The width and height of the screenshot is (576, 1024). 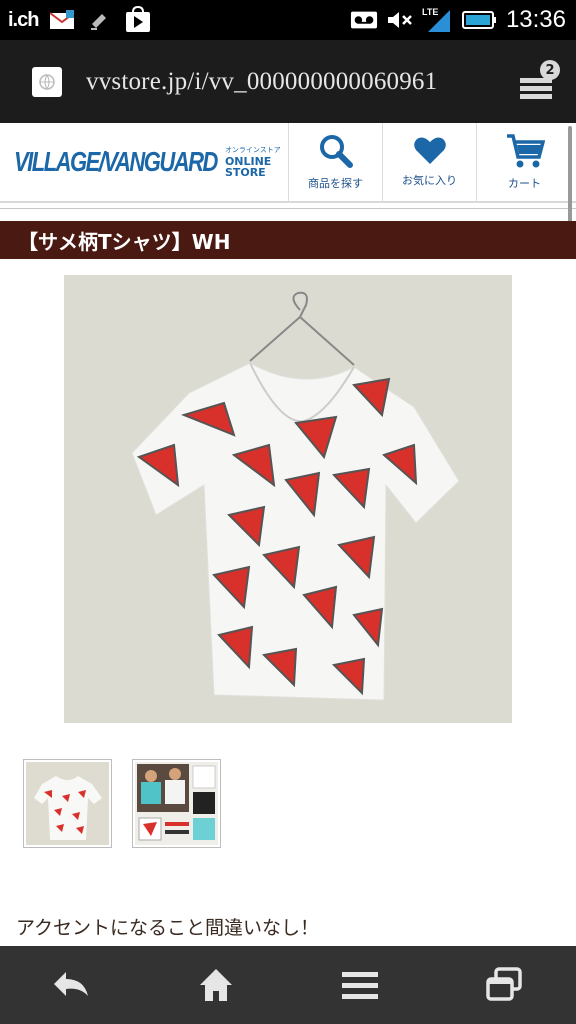 I want to click on menu-button, so click(x=360, y=985).